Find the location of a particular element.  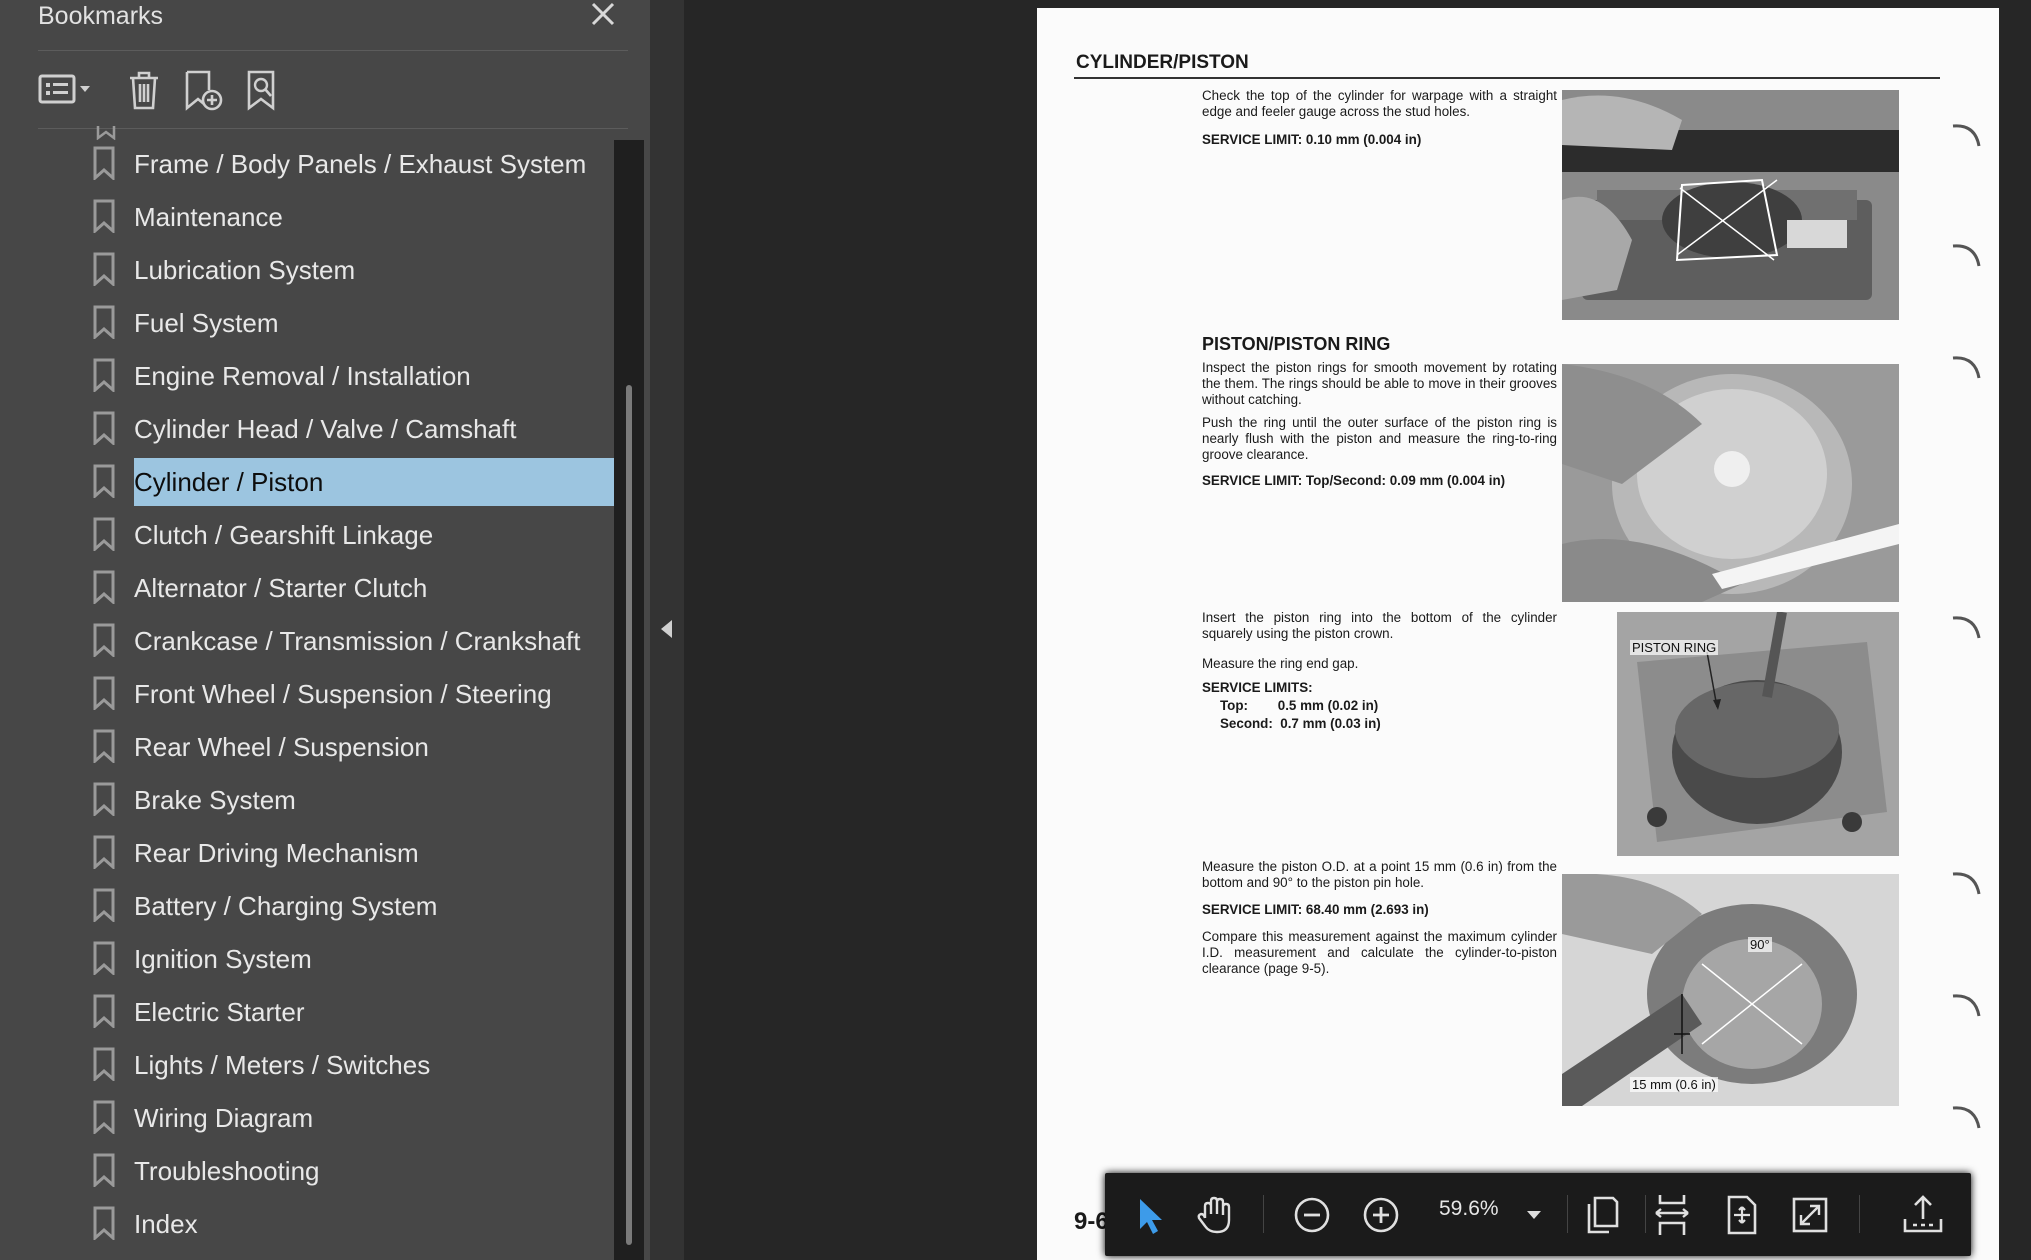

bookmark-item: Cylinder / Piston is located at coordinates (307, 483).